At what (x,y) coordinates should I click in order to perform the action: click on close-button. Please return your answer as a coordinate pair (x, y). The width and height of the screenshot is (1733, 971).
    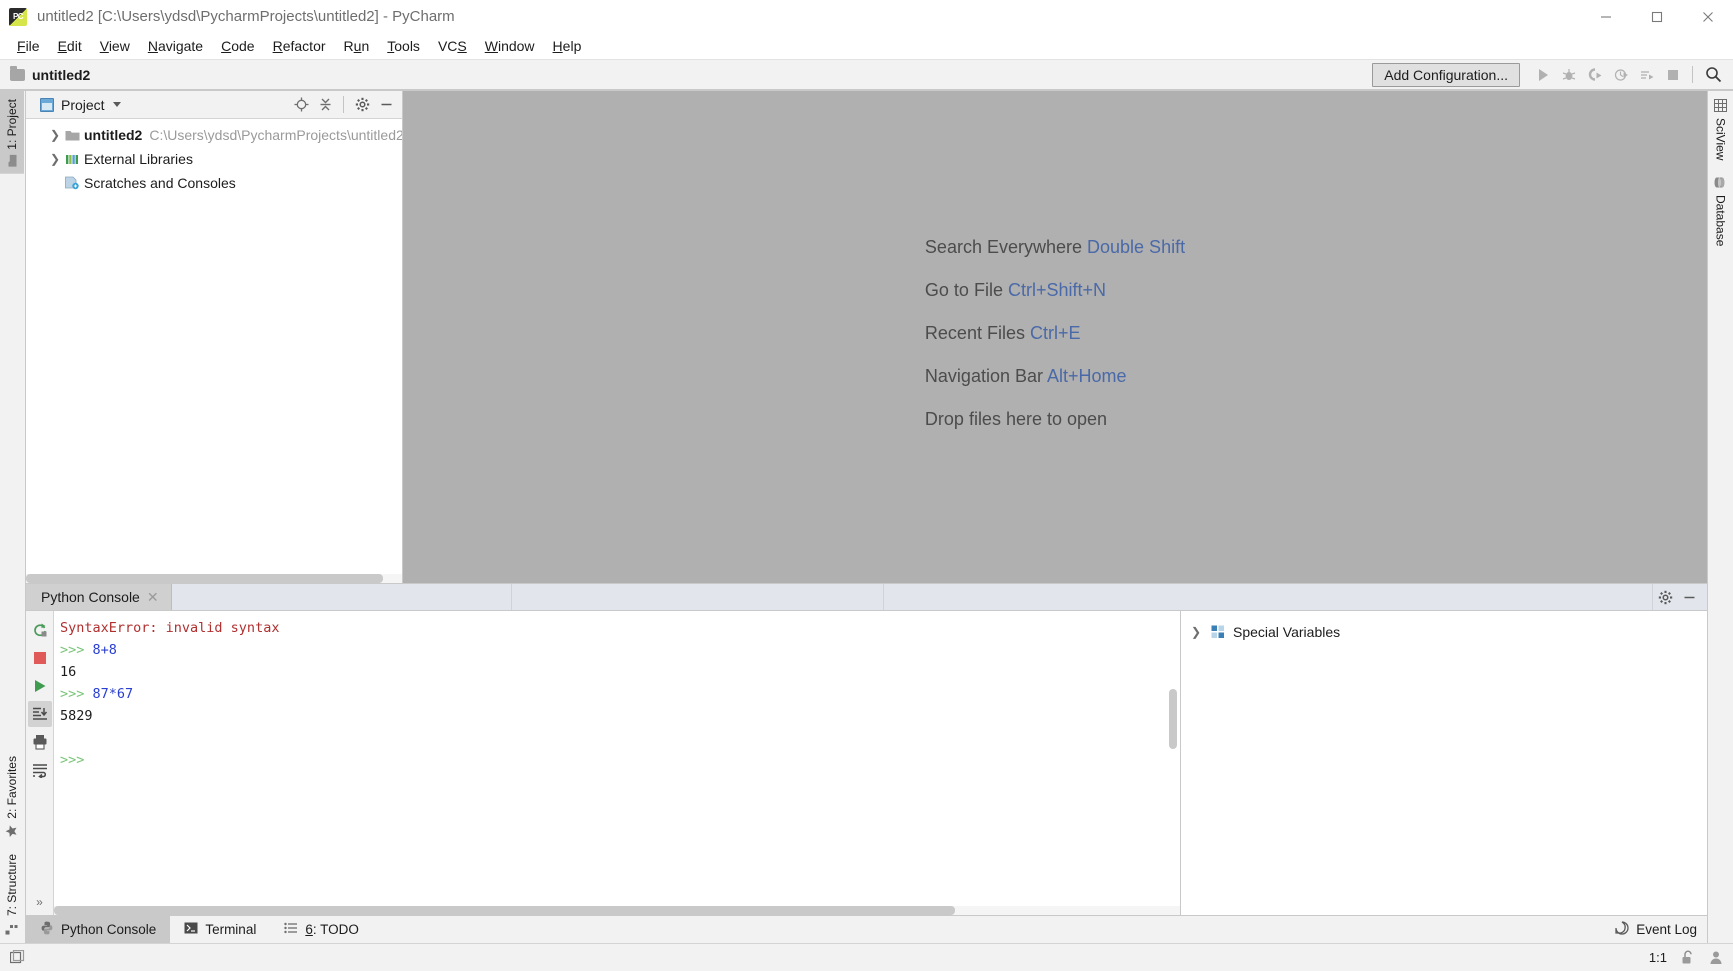
    Looking at the image, I should click on (1707, 17).